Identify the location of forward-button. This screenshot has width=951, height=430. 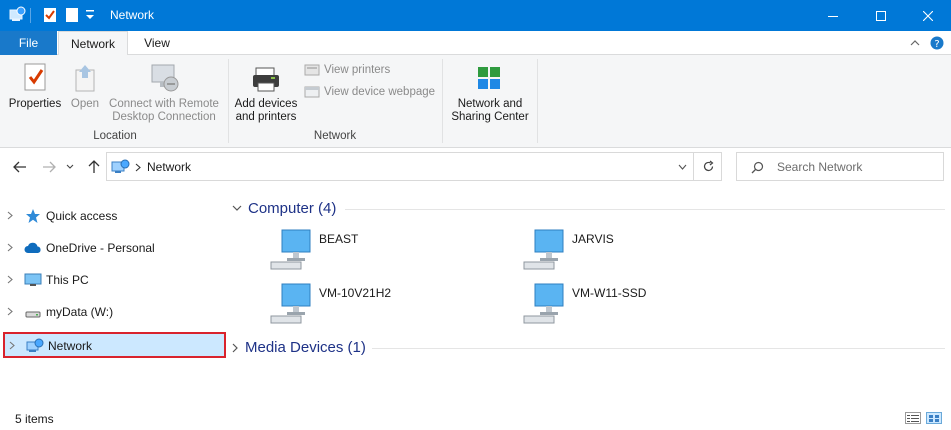
(49, 167).